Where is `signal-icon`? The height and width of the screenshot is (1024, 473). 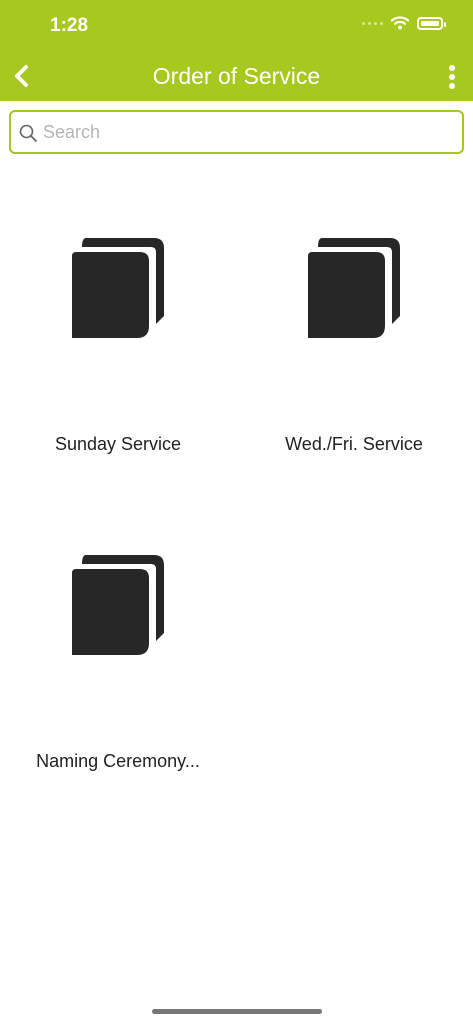
signal-icon is located at coordinates (372, 23).